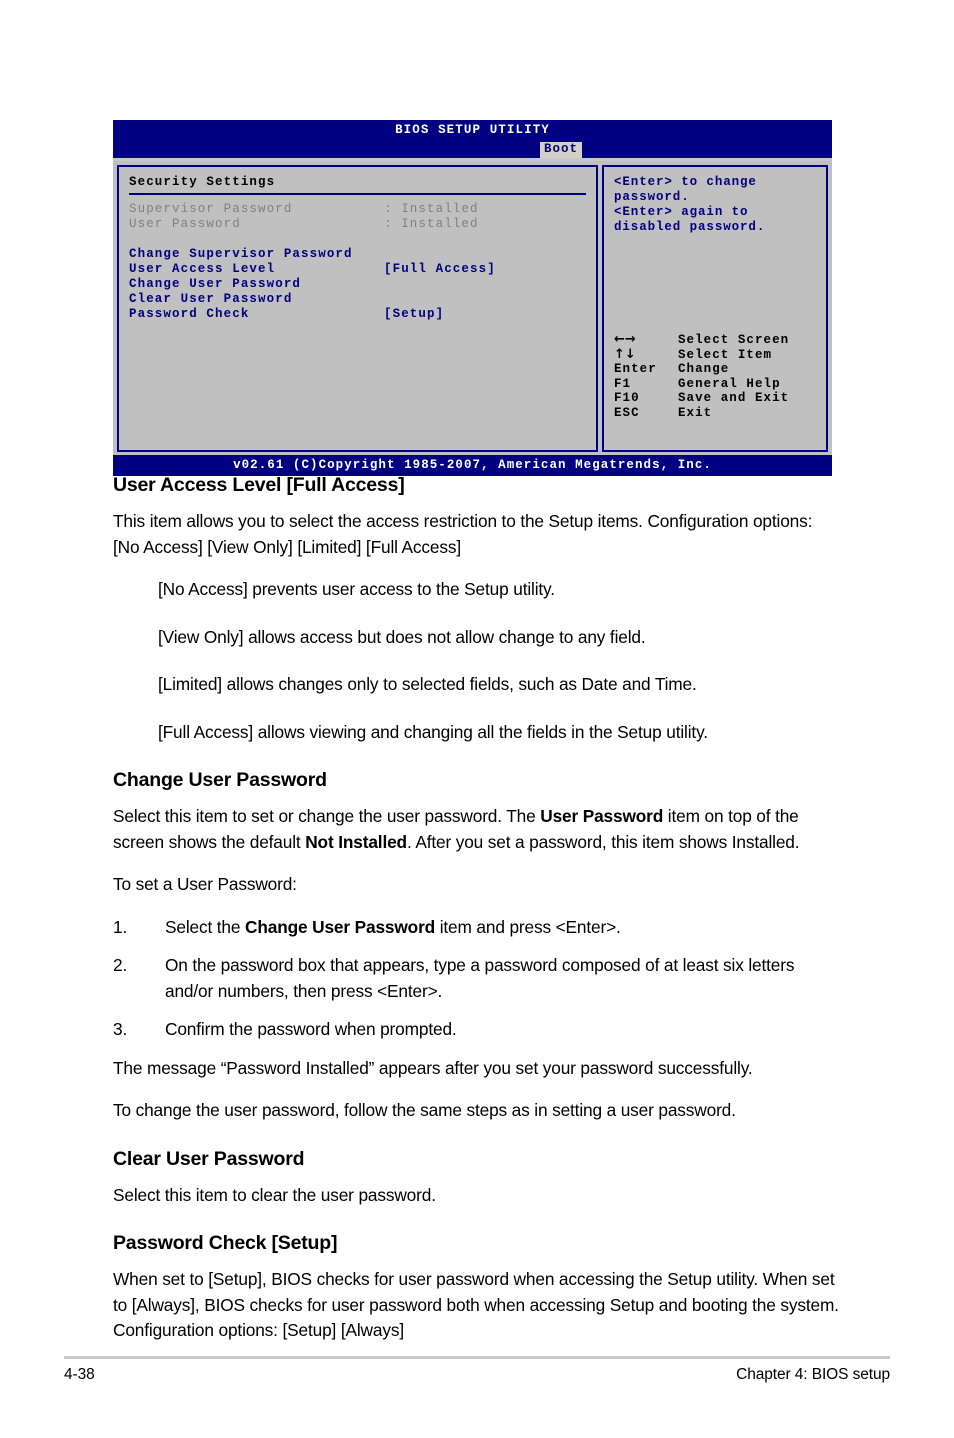 The height and width of the screenshot is (1438, 954). What do you see at coordinates (357, 254) in the screenshot?
I see `menu-item-change-supervisor-password: Change Supervisor Password` at bounding box center [357, 254].